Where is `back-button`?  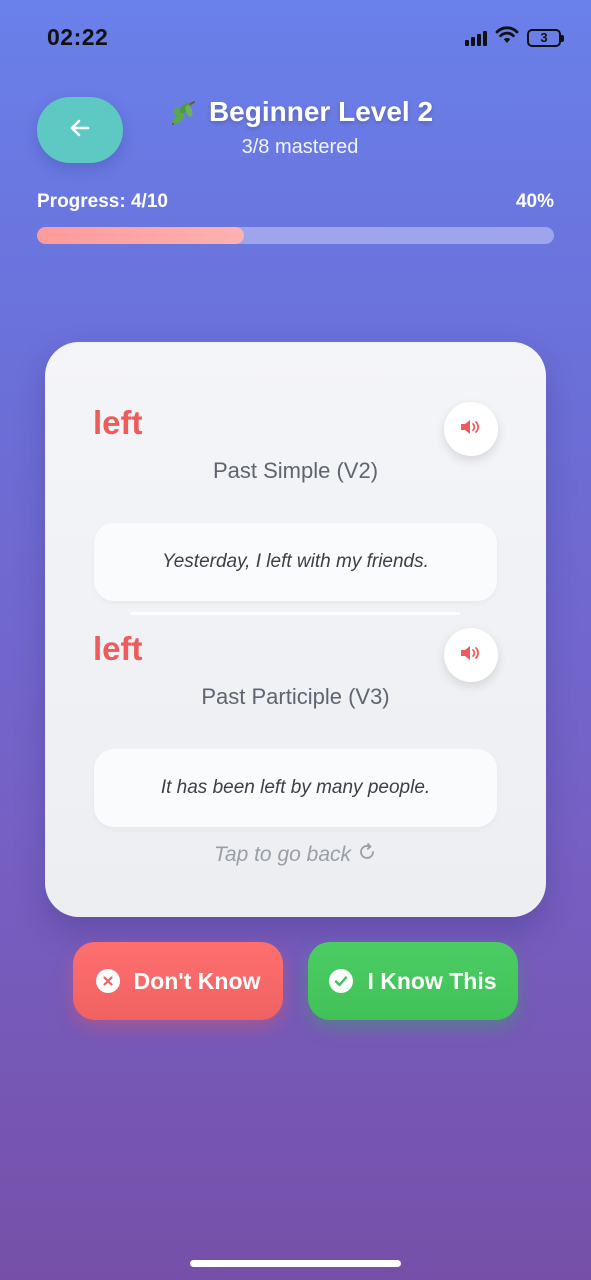
back-button is located at coordinates (80, 130).